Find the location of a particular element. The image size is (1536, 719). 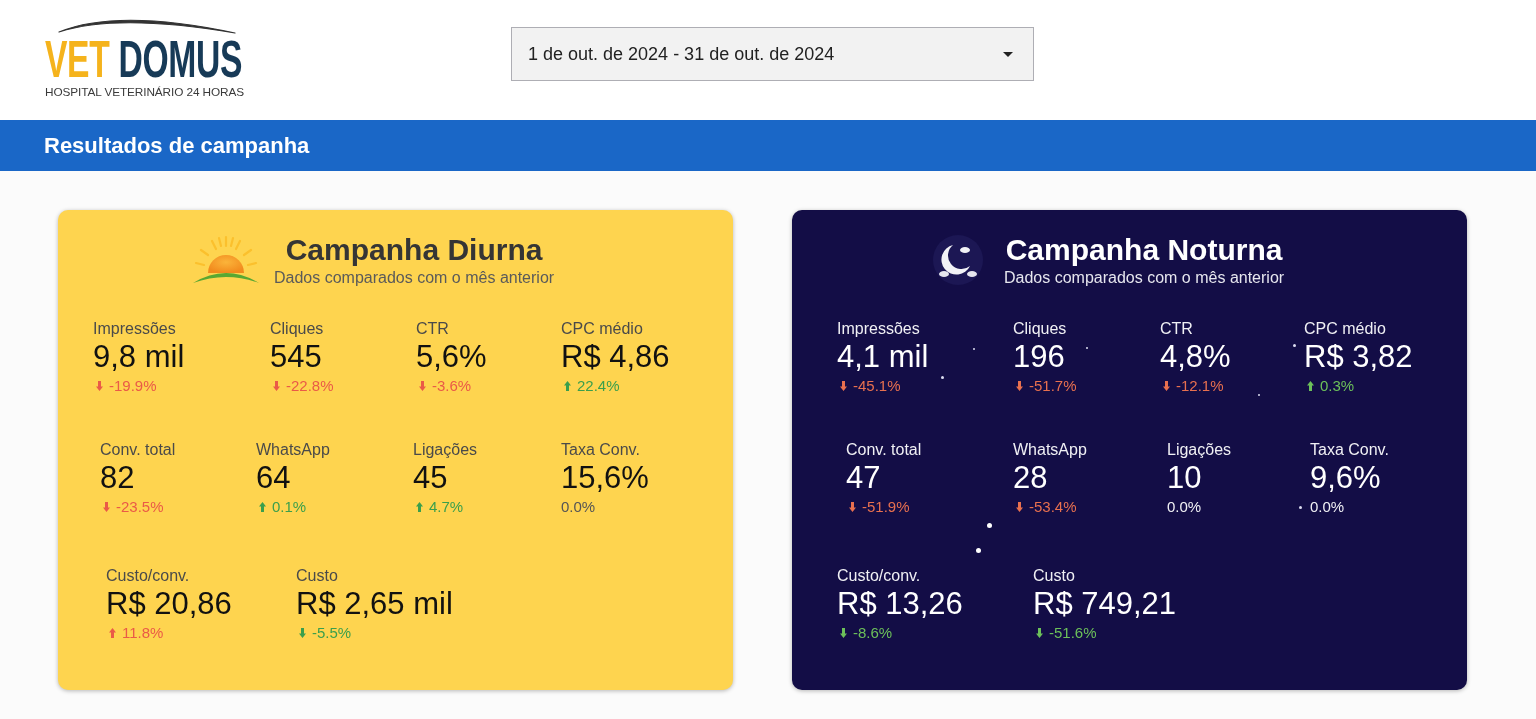

sun-icon is located at coordinates (226, 260).